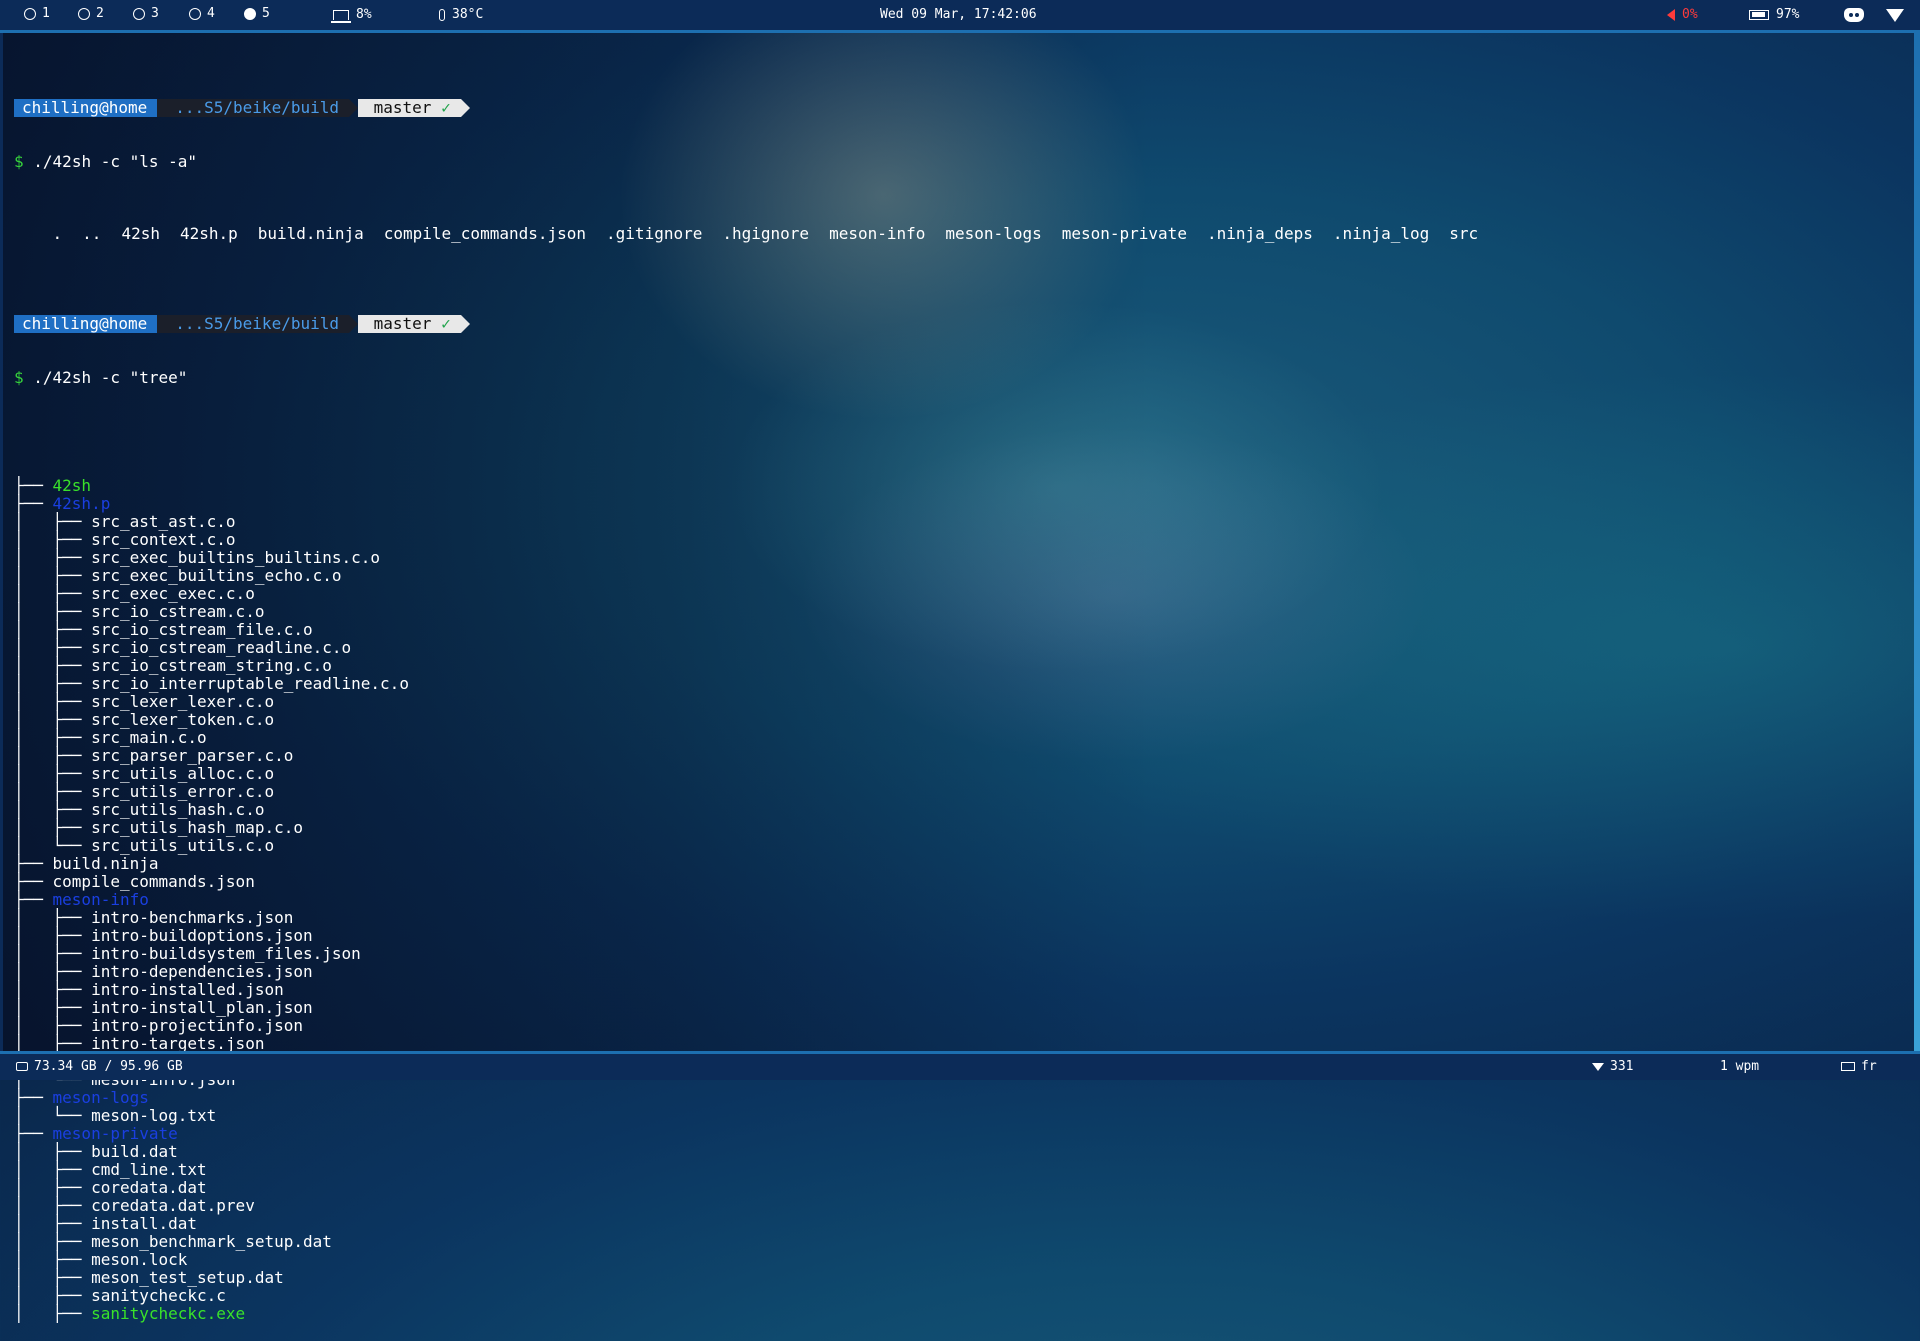 The image size is (1920, 1341). Describe the element at coordinates (149, 1187) in the screenshot. I see `tree-file-name: coredata.dat` at that location.